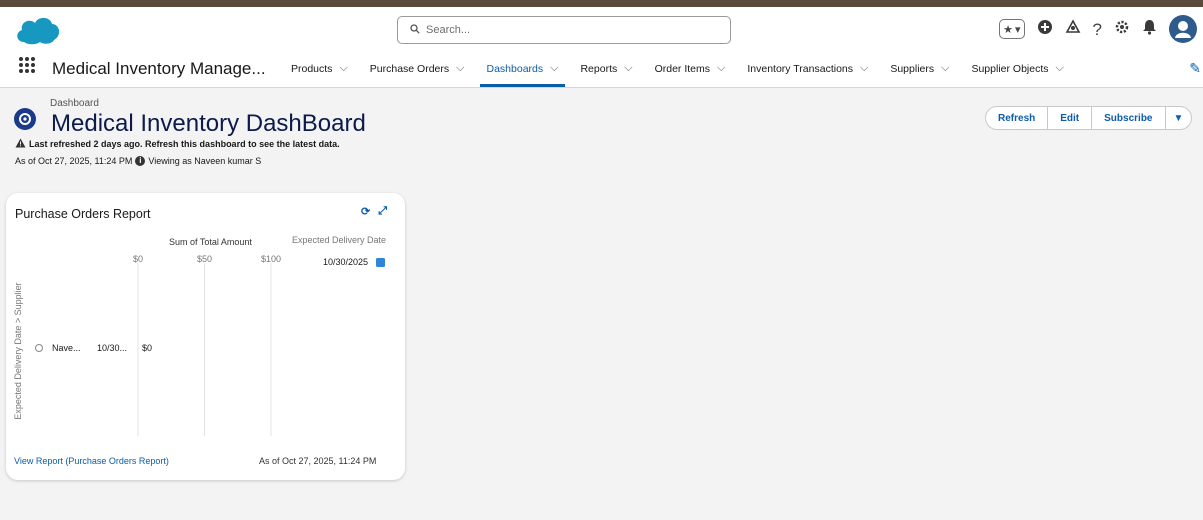  Describe the element at coordinates (409, 68) in the screenshot. I see `tab-label: Purchase Orders` at that location.